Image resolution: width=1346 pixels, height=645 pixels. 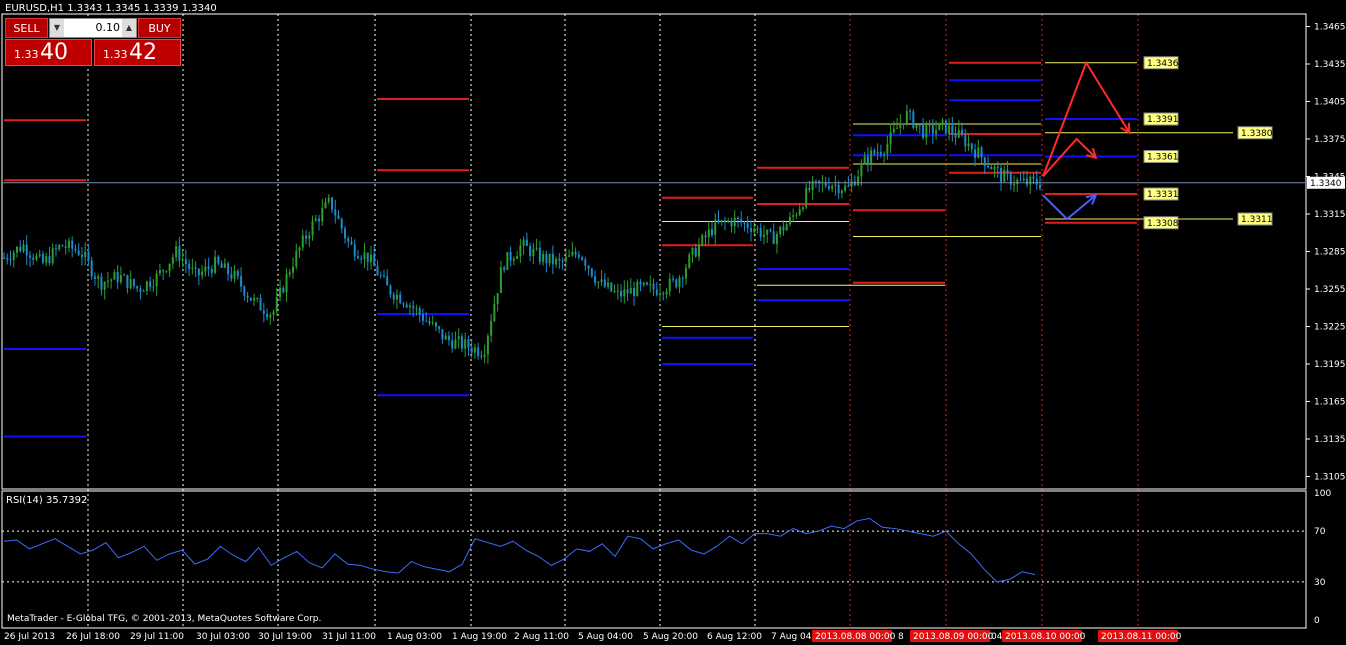 I want to click on x-tick-label: 26 Jul 2013, so click(x=29, y=637).